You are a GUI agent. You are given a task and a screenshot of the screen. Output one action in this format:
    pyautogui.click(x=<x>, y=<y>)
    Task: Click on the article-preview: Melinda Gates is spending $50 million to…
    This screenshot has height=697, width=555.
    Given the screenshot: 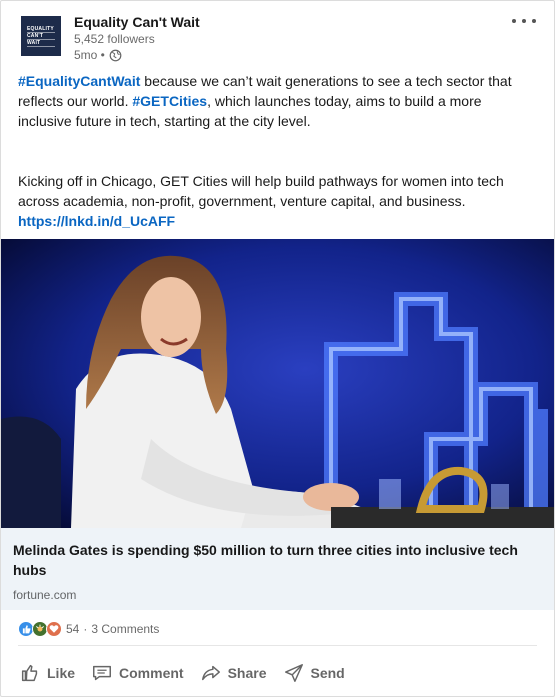 What is the action you would take?
    pyautogui.click(x=277, y=569)
    